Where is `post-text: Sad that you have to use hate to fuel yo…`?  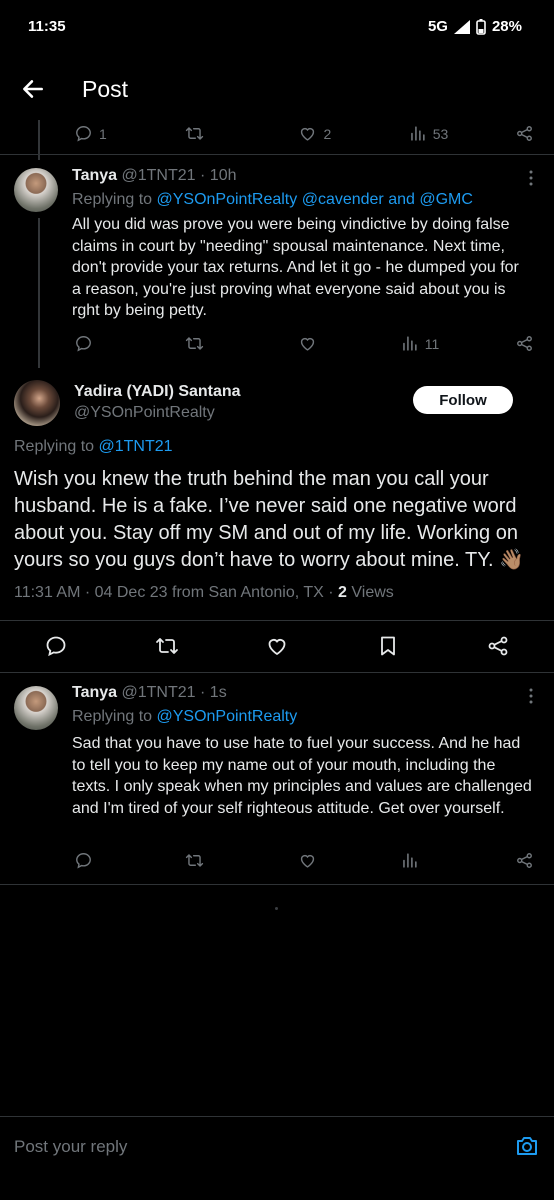 post-text: Sad that you have to use hate to fuel yo… is located at coordinates (302, 776).